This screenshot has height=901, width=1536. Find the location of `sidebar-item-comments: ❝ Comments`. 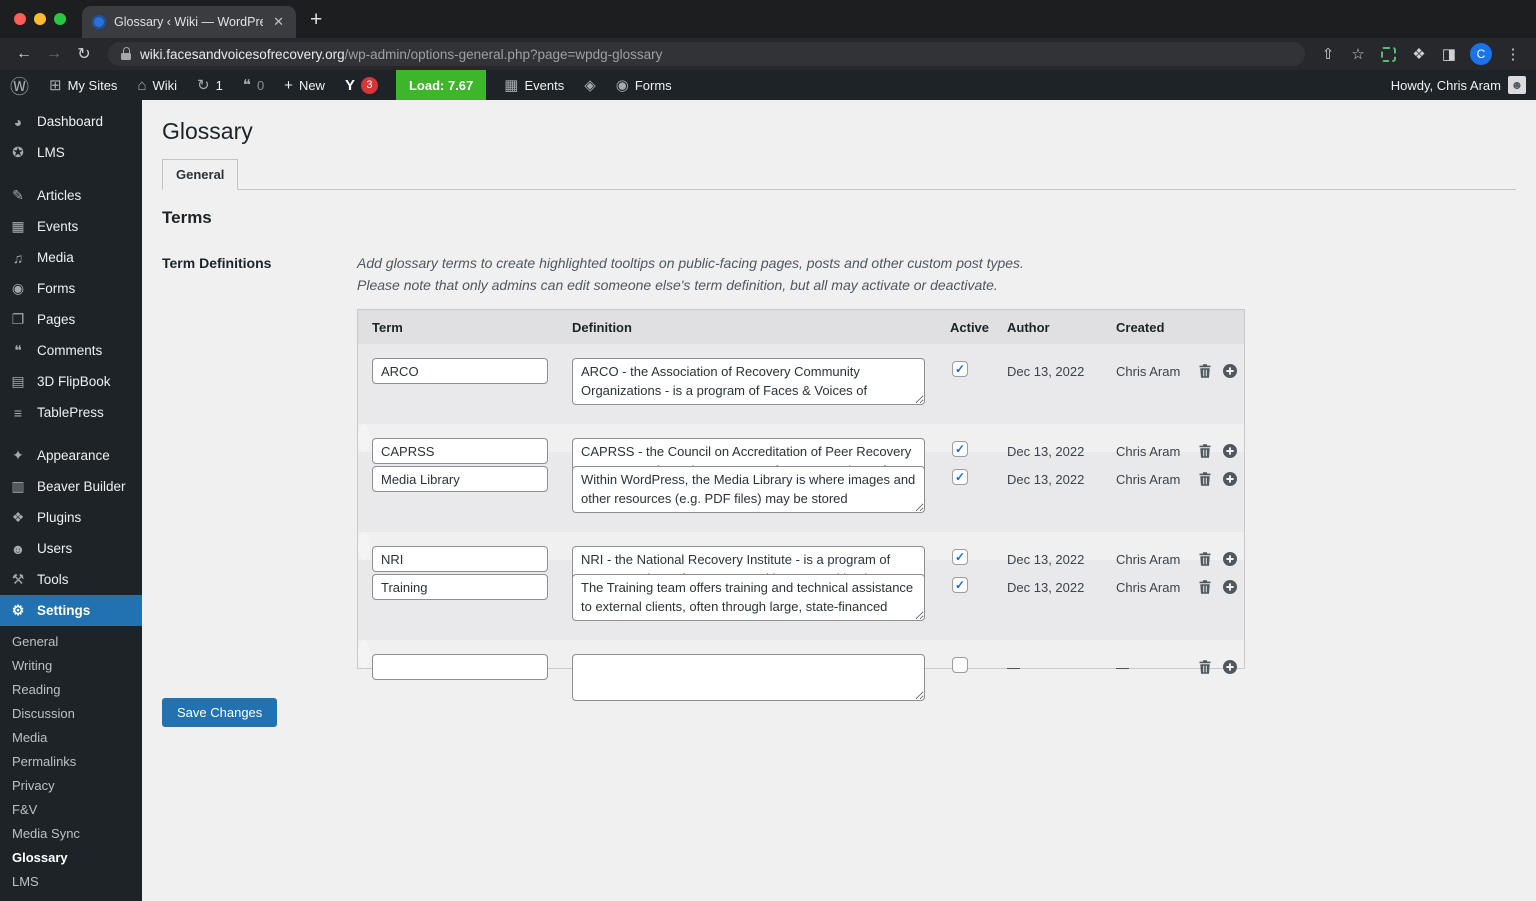

sidebar-item-comments: ❝ Comments is located at coordinates (71, 350).